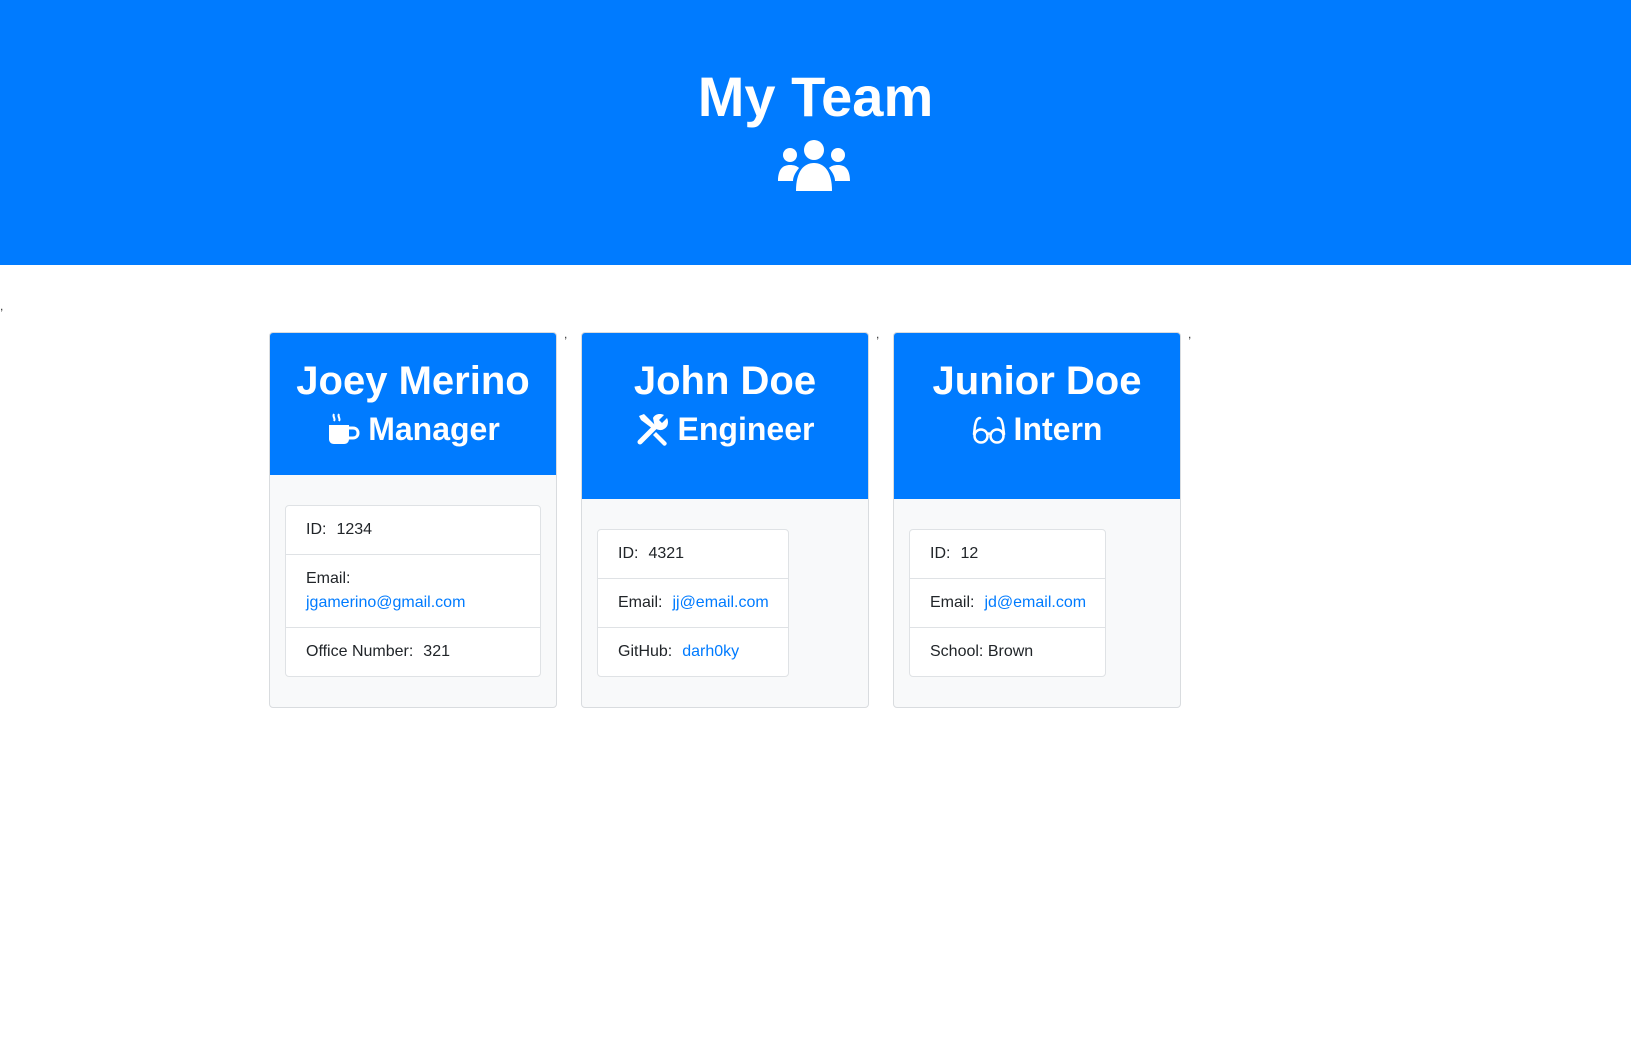 The width and height of the screenshot is (1631, 1047). Describe the element at coordinates (693, 554) in the screenshot. I see `detail-id: ID: 4321` at that location.